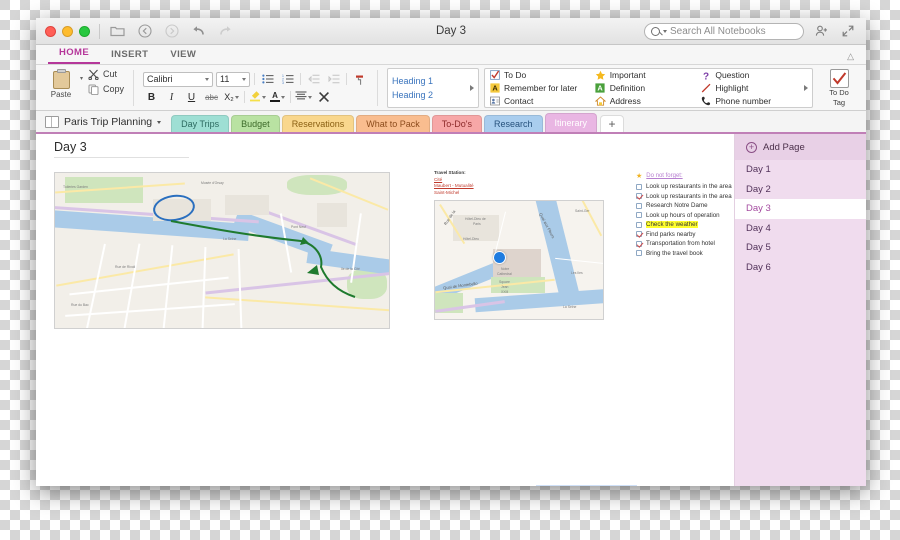 The image size is (900, 540). I want to click on add-user-icon, so click(821, 31).